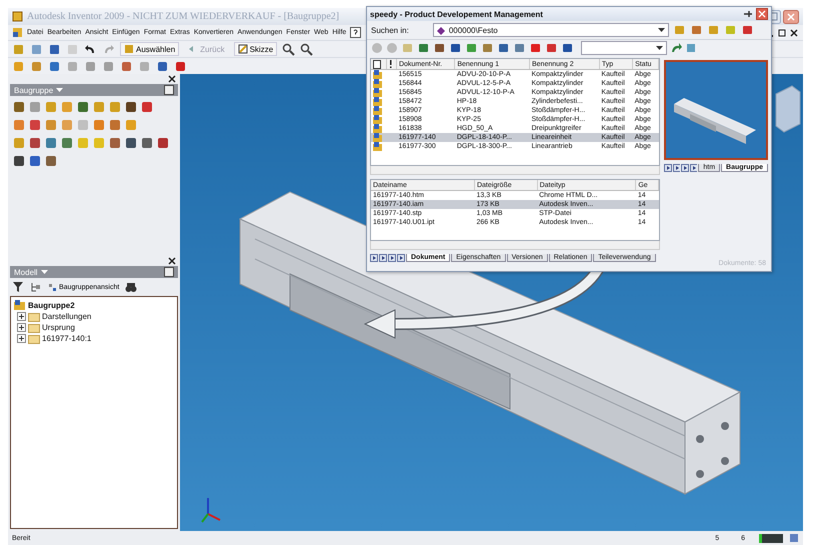 The height and width of the screenshot is (545, 821). Describe the element at coordinates (390, 64) in the screenshot. I see `flag-icon` at that location.